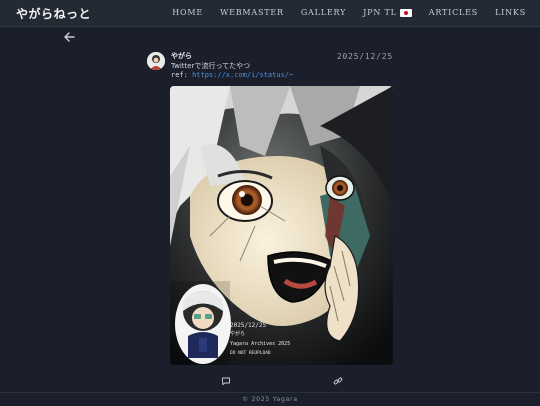 The image size is (540, 406). I want to click on nav-home: HOME, so click(187, 12).